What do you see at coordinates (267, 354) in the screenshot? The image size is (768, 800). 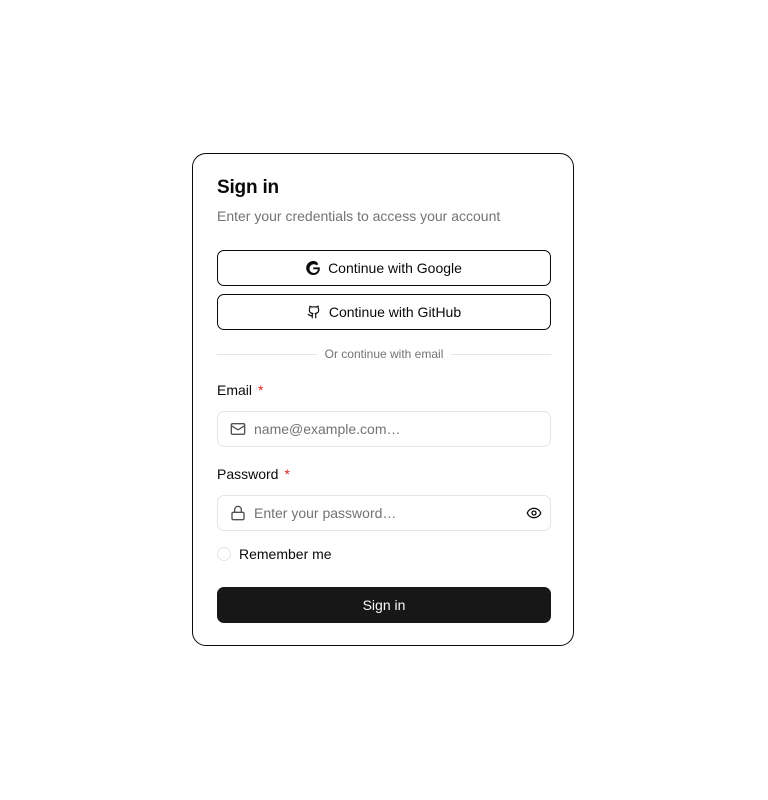 I see `divider-line-left` at bounding box center [267, 354].